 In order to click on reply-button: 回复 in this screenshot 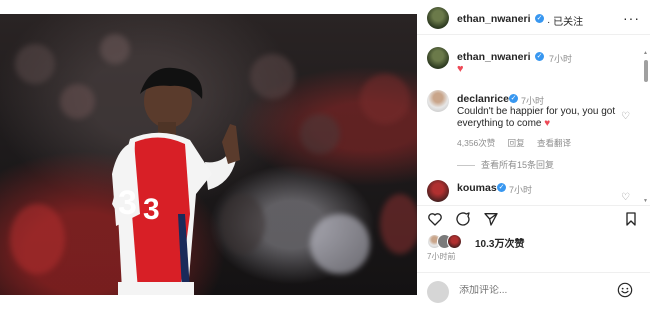, I will do `click(516, 143)`.